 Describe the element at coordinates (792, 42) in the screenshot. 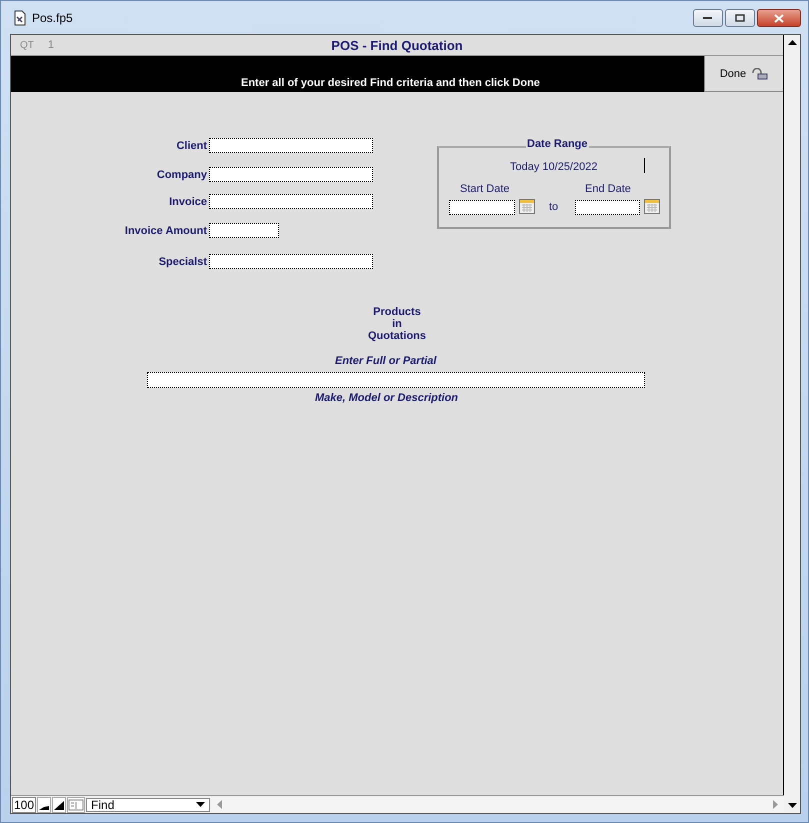

I see `scroll-up-icon` at that location.